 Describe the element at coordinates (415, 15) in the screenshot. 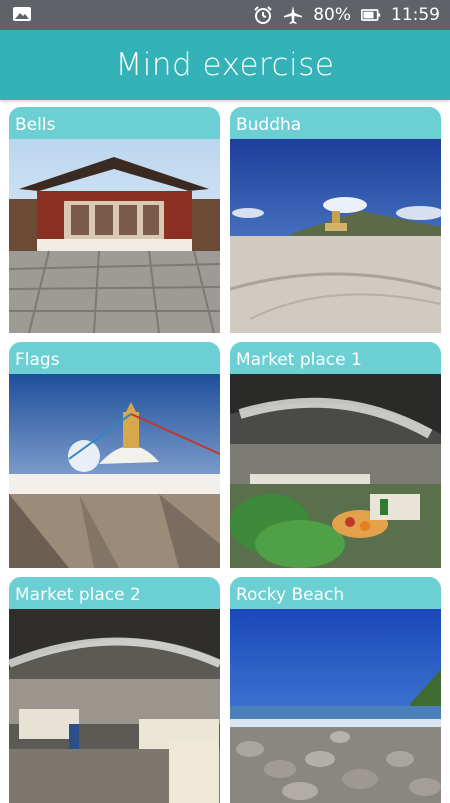

I see `clock: 11:59` at that location.